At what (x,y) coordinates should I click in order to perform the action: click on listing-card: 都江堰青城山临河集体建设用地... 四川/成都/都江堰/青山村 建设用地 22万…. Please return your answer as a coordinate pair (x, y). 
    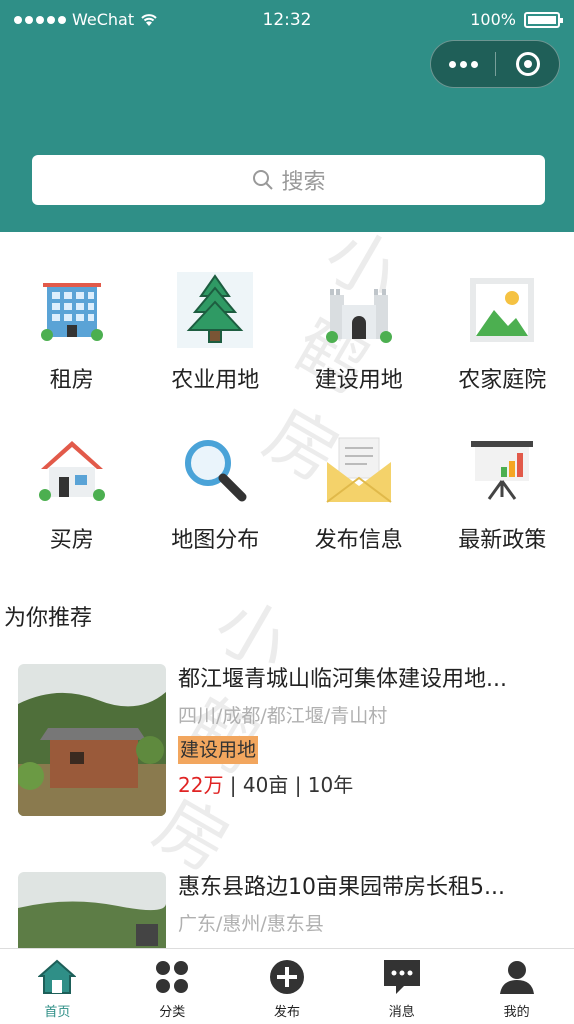
    Looking at the image, I should click on (290, 744).